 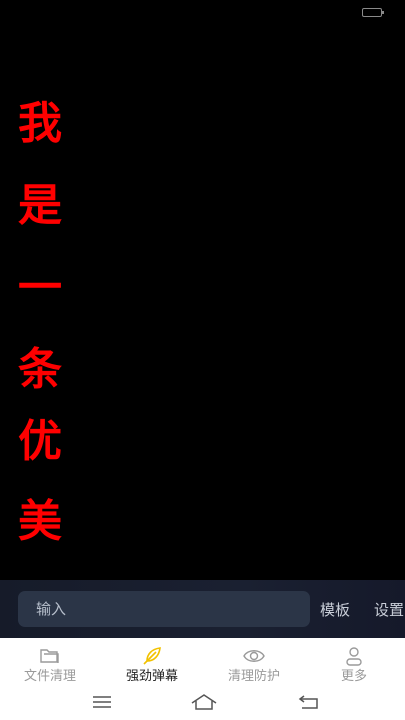 What do you see at coordinates (40, 123) in the screenshot?
I see `danmaku-char: 我` at bounding box center [40, 123].